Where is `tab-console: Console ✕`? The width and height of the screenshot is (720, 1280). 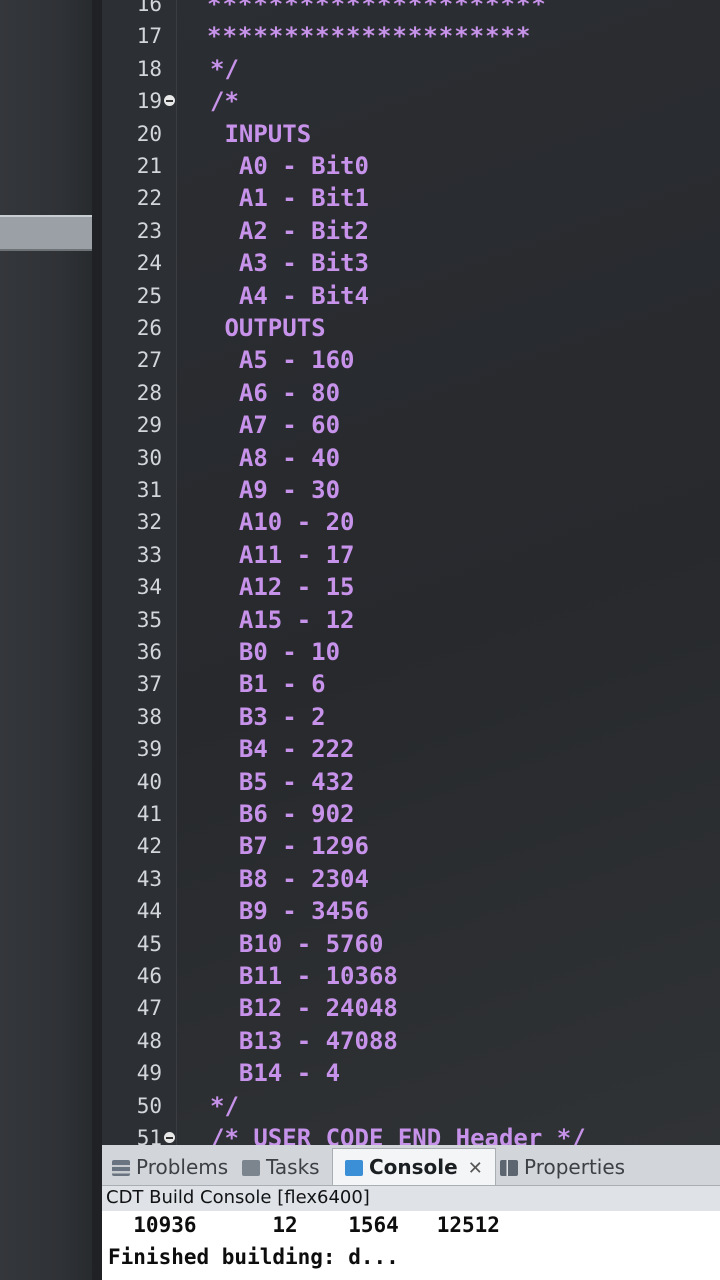 tab-console: Console ✕ is located at coordinates (414, 1166).